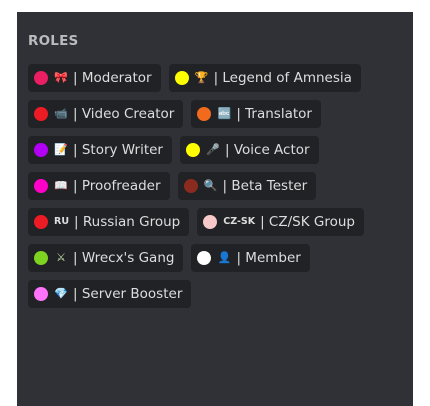 This screenshot has height=406, width=430. I want to click on role-label: | Translator, so click(274, 114).